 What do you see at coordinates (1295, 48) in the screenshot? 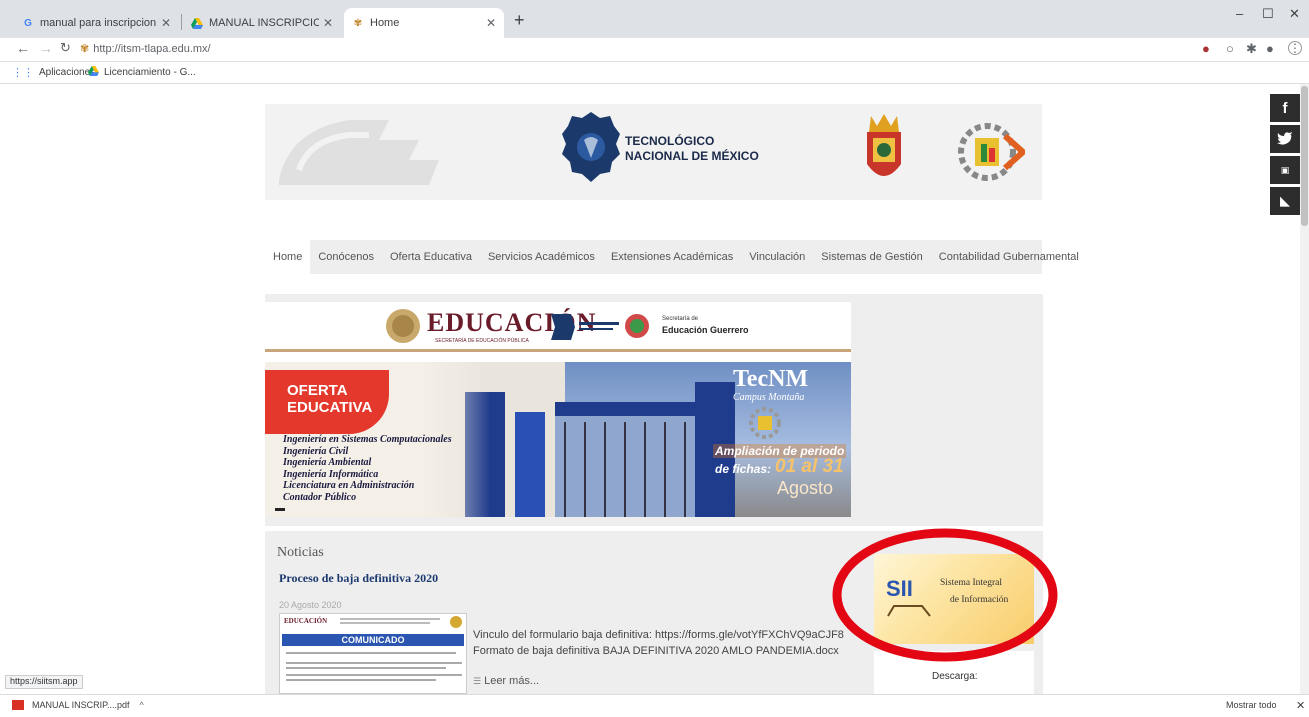
I see `menu-icon: ⋮` at bounding box center [1295, 48].